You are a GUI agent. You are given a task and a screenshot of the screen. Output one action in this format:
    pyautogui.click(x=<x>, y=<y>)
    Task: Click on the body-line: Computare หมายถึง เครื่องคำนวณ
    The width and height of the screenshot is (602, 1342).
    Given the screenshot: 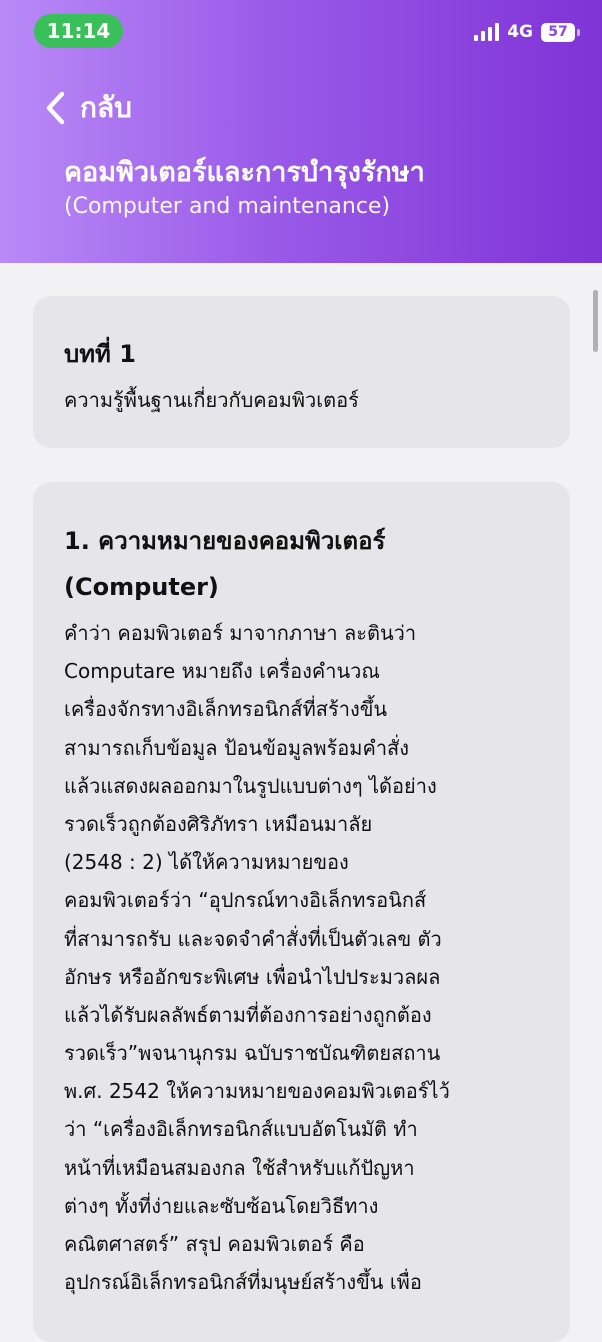 What is the action you would take?
    pyautogui.click(x=222, y=671)
    